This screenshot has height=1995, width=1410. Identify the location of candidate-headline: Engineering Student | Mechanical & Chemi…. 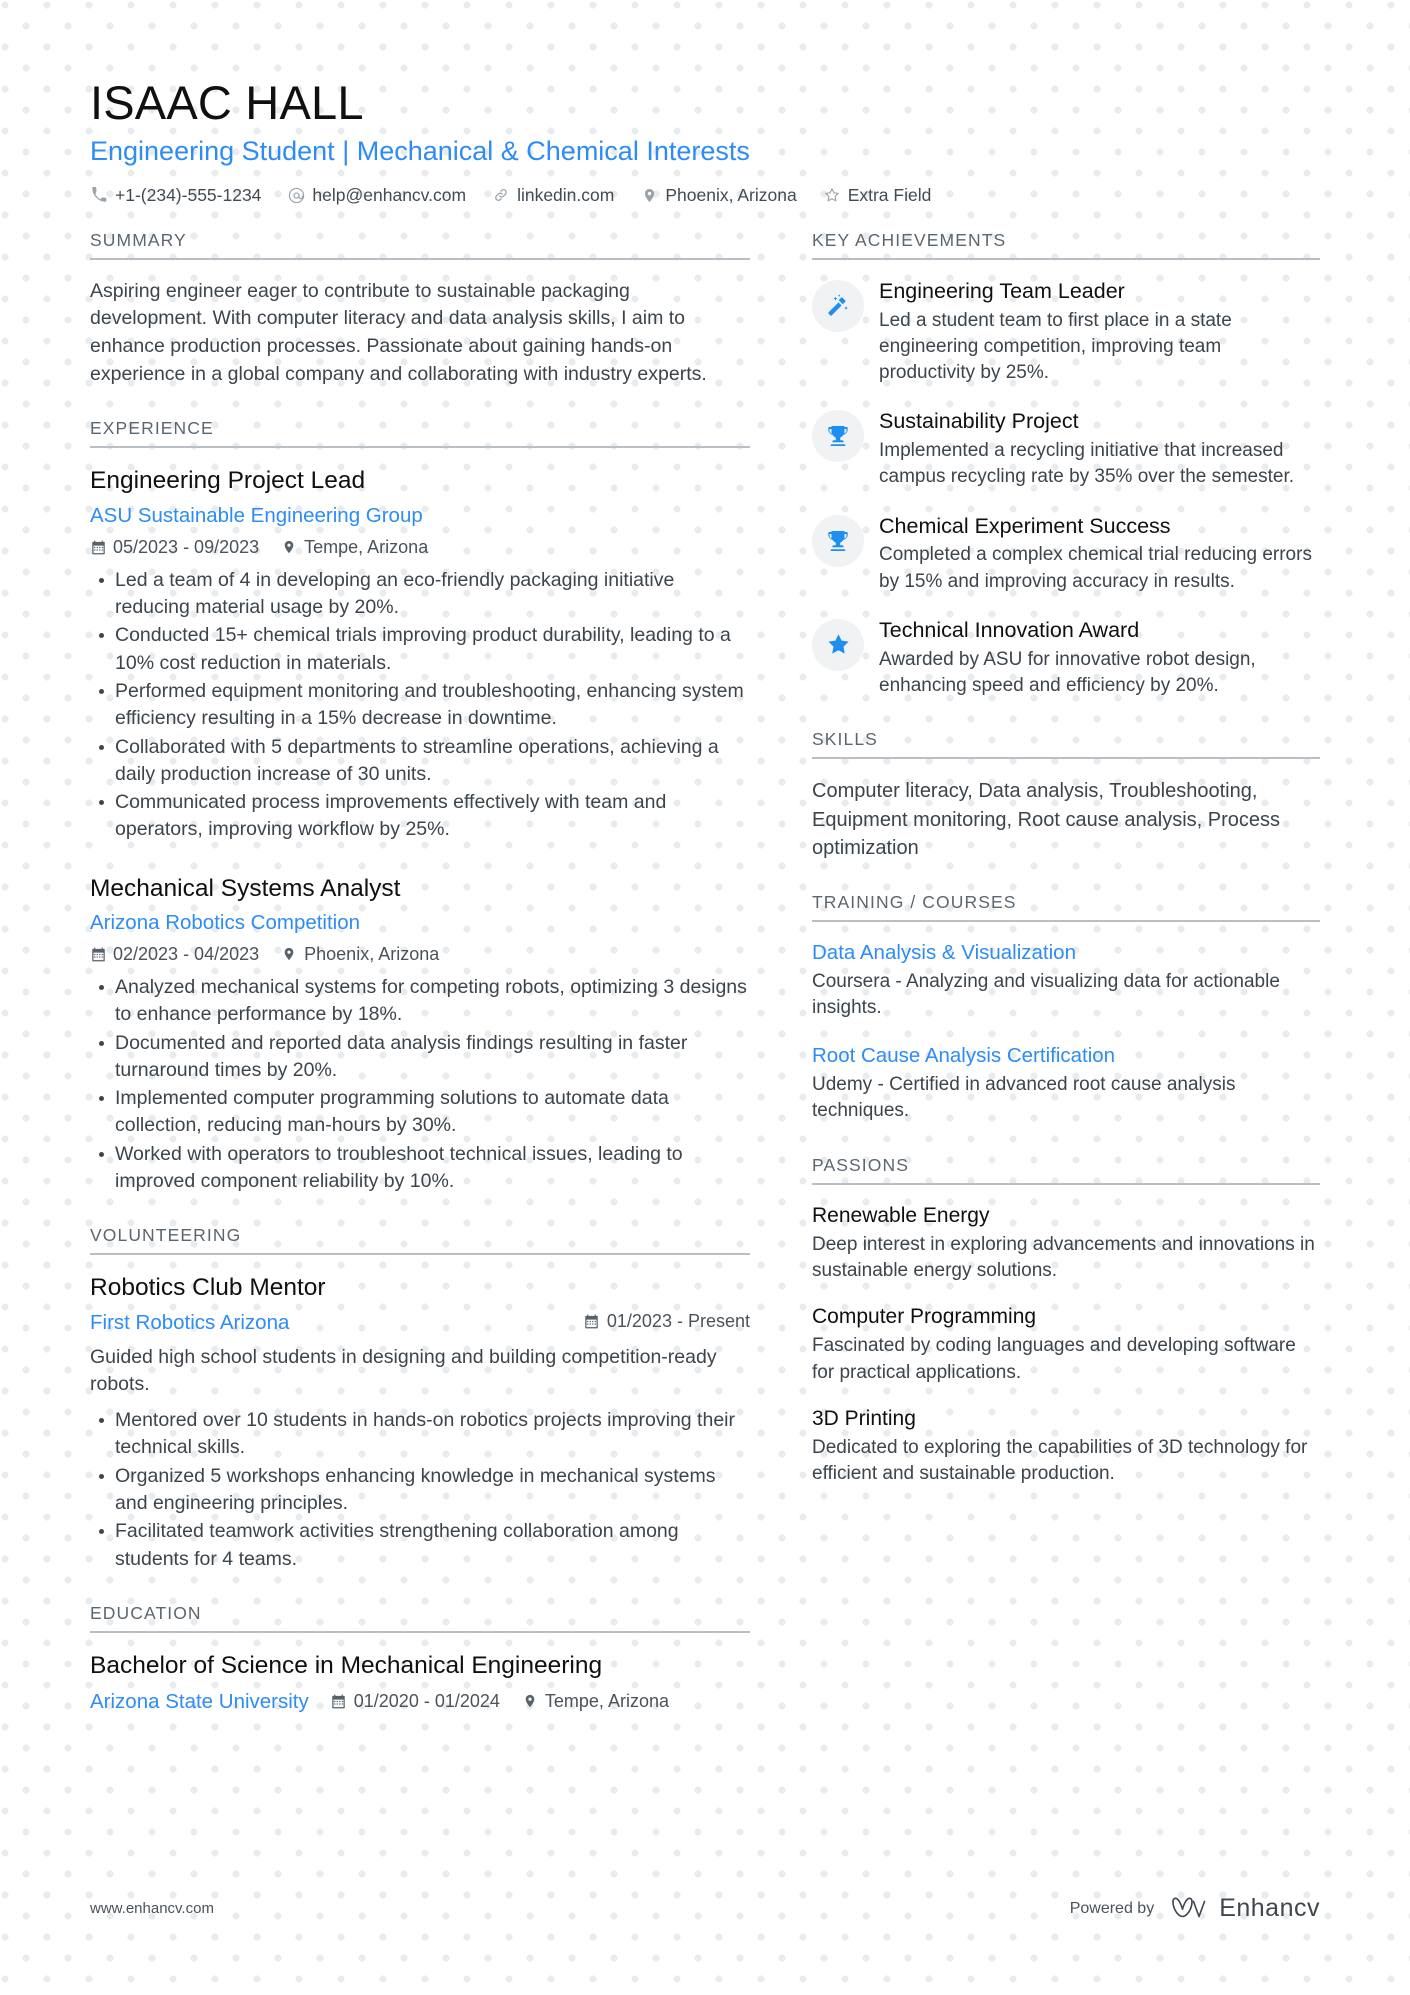
(420, 151).